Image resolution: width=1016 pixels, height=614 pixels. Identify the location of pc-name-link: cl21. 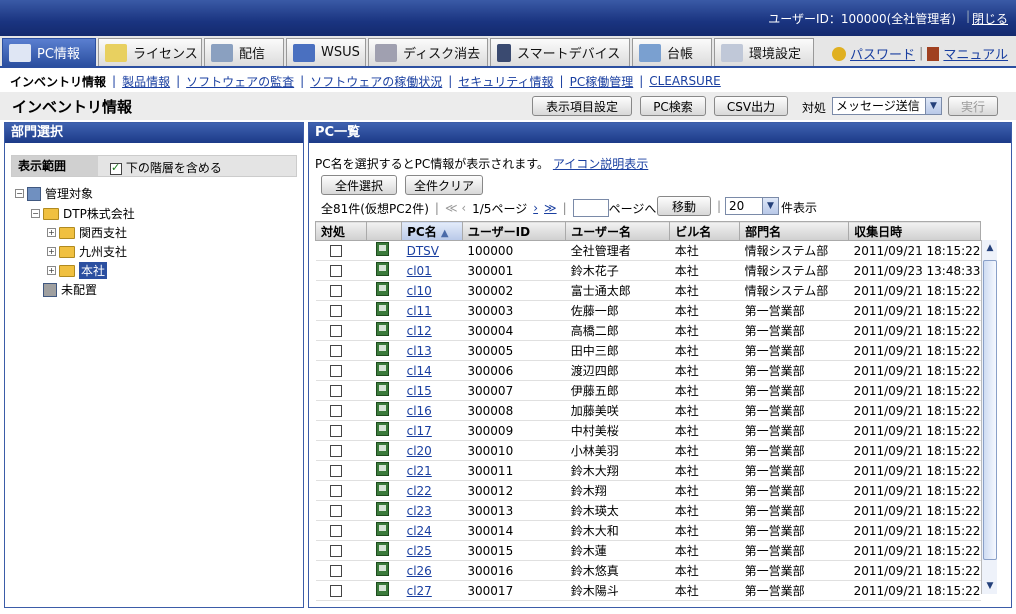
(419, 471).